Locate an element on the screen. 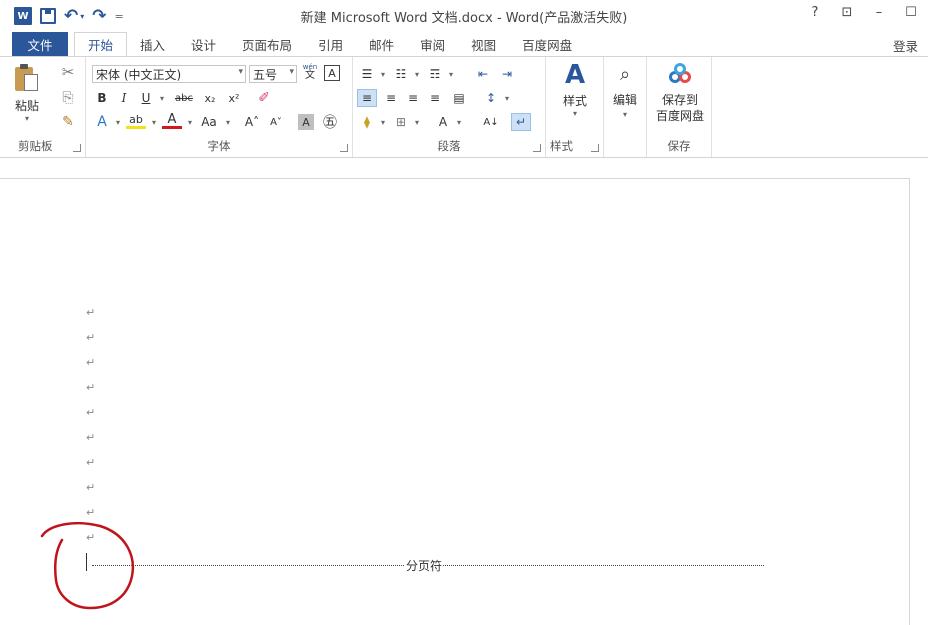  tab-home: 开始 is located at coordinates (101, 44).